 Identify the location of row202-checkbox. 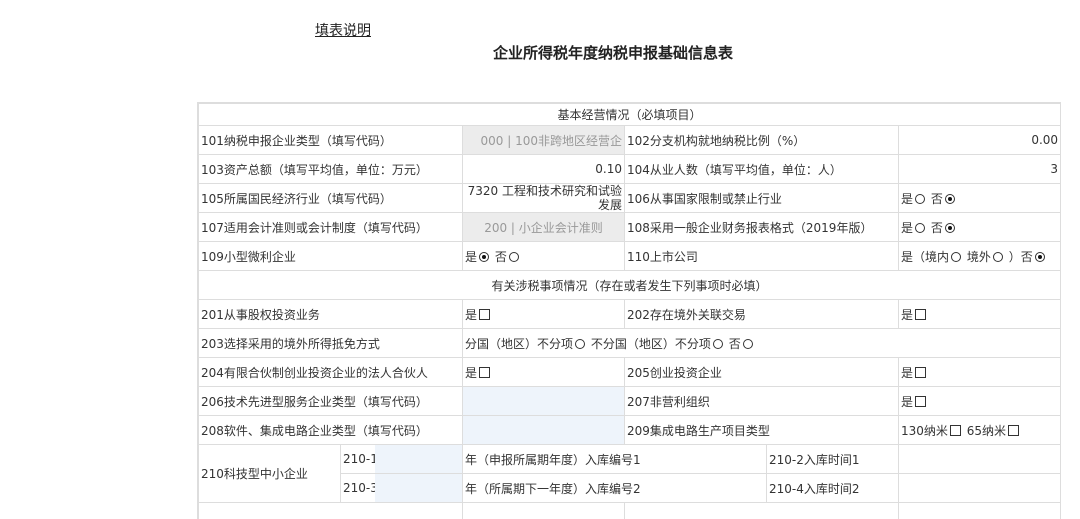
(920, 314).